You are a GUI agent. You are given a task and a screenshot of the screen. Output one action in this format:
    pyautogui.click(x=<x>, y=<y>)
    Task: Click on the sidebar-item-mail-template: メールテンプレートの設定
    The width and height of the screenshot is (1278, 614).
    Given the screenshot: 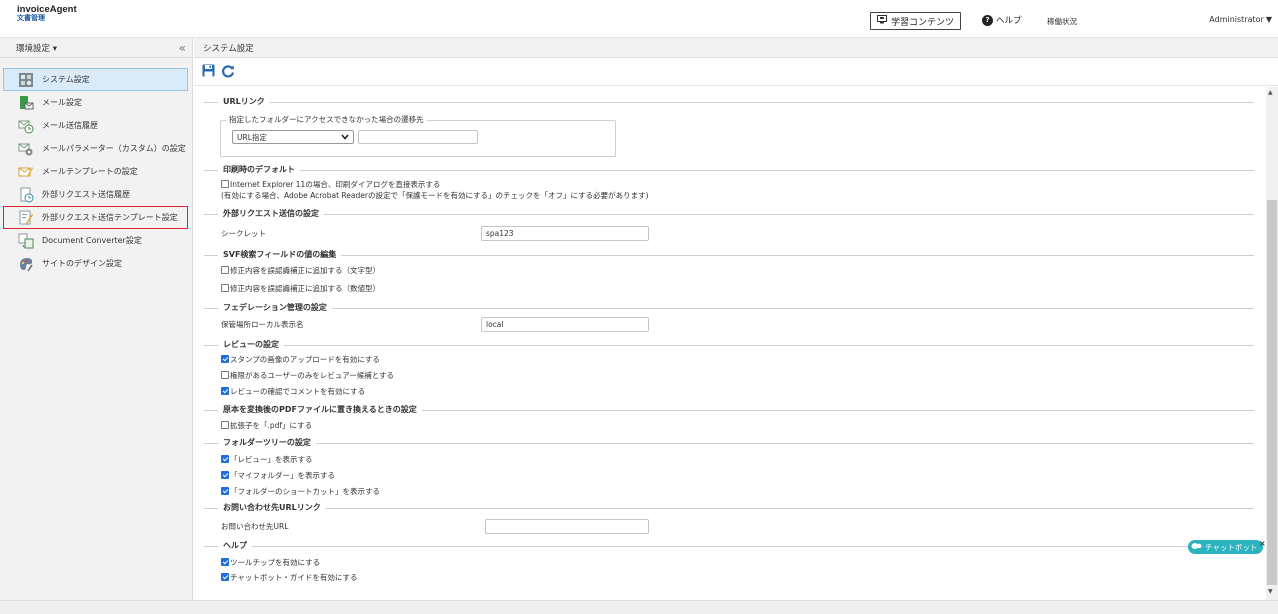 What is the action you would take?
    pyautogui.click(x=96, y=171)
    